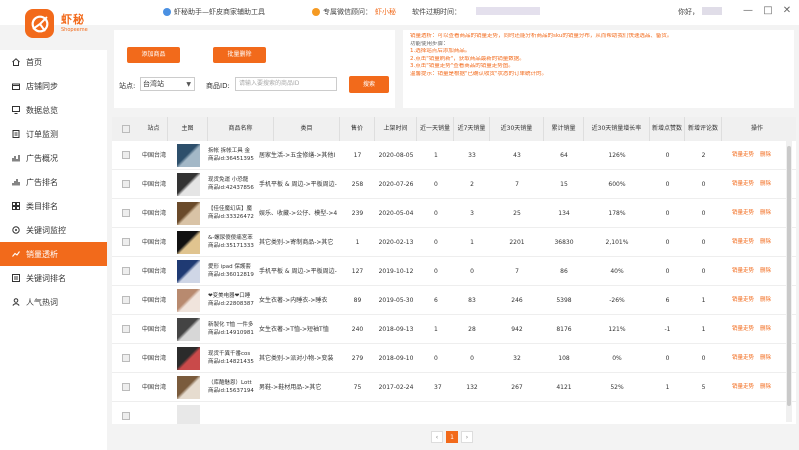  I want to click on cell-sales-total: 86, so click(564, 271).